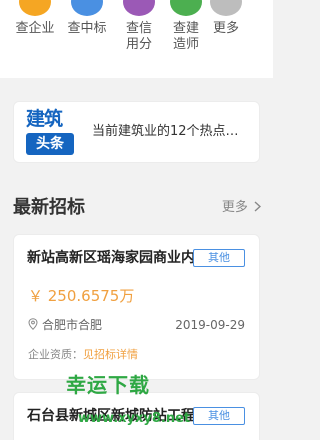  I want to click on more-link: 更多, so click(241, 208).